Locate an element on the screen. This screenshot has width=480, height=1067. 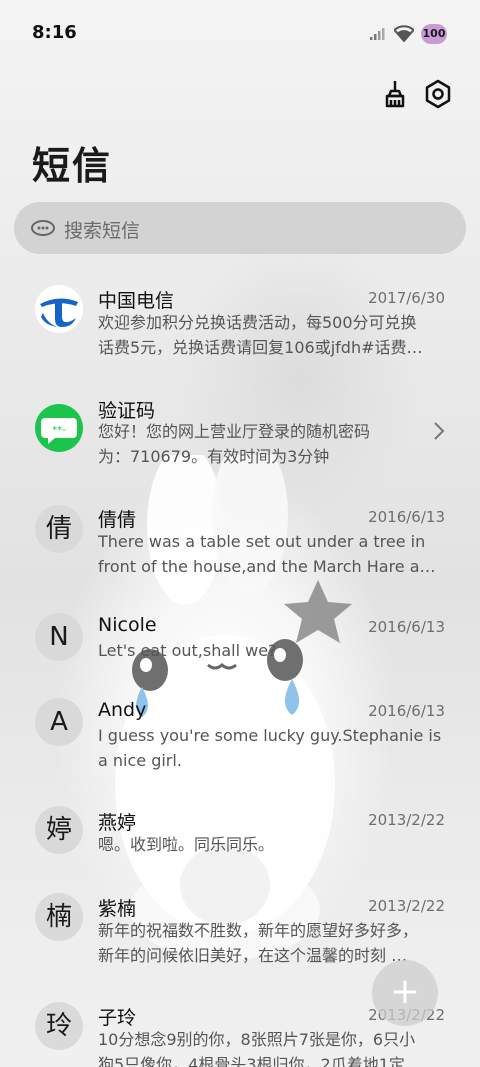
broom-icon is located at coordinates (394, 94).